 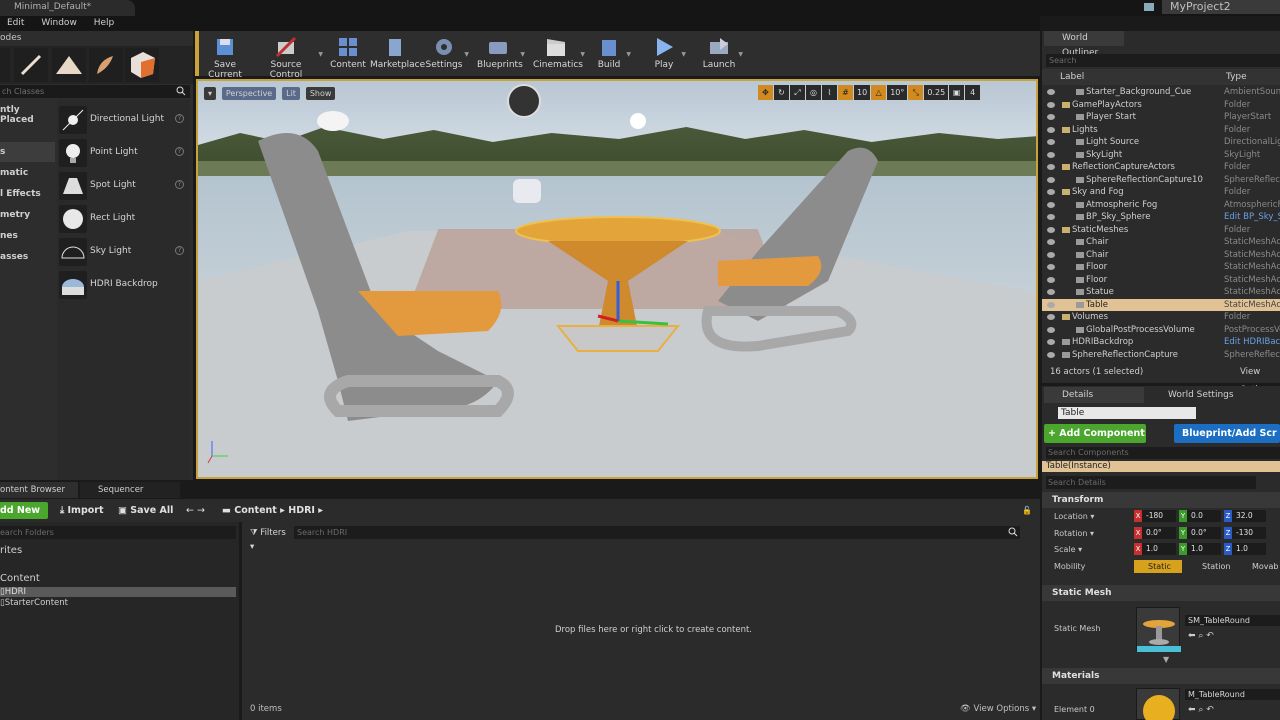 I want to click on world-settings-tab: World Settings, so click(x=1201, y=395).